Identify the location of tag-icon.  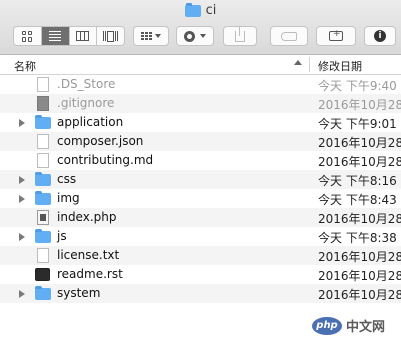
(289, 36).